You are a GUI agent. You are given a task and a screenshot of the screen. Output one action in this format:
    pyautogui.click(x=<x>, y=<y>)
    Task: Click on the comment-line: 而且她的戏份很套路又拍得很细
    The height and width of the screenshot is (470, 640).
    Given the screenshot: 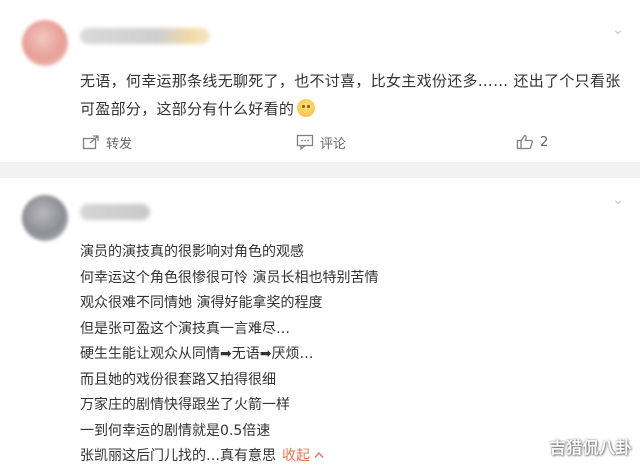 What is the action you would take?
    pyautogui.click(x=178, y=379)
    